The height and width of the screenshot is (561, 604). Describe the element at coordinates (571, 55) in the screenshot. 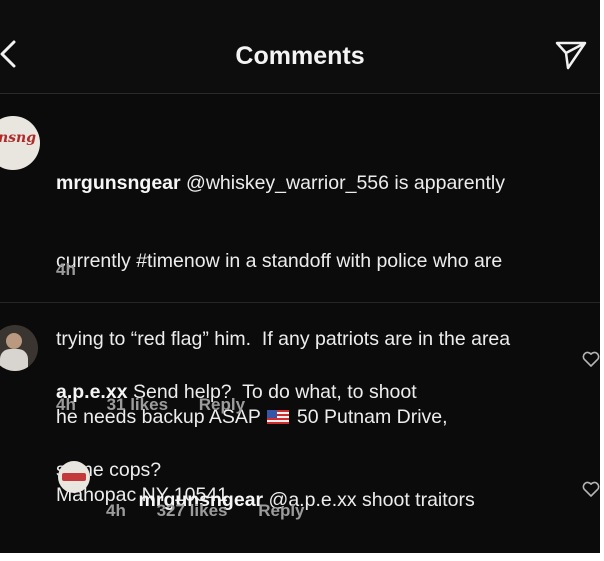

I see `paper-plane-icon` at that location.